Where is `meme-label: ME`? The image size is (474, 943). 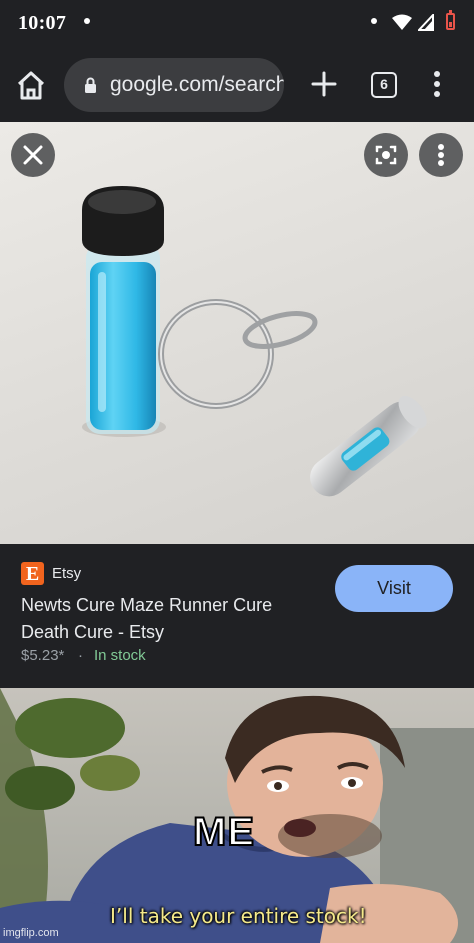
meme-label: ME is located at coordinates (223, 832).